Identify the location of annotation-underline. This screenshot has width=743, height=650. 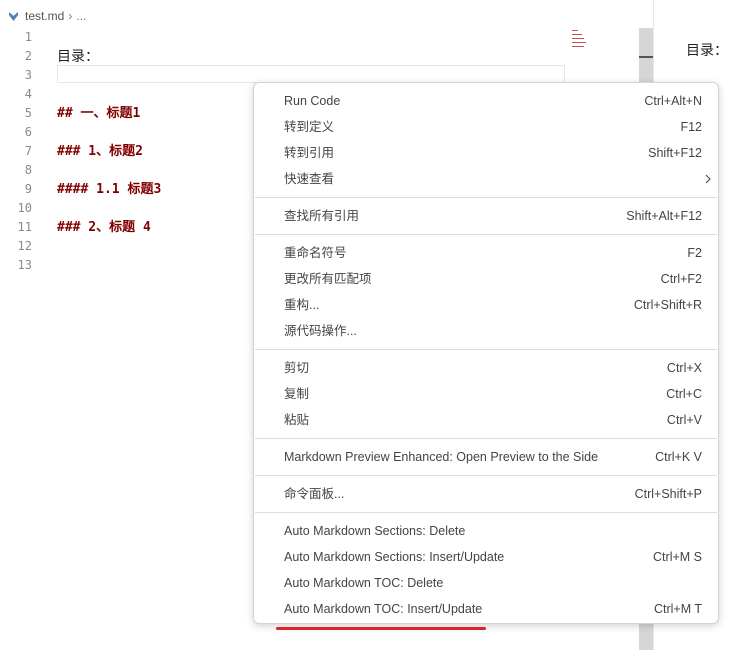
(381, 628).